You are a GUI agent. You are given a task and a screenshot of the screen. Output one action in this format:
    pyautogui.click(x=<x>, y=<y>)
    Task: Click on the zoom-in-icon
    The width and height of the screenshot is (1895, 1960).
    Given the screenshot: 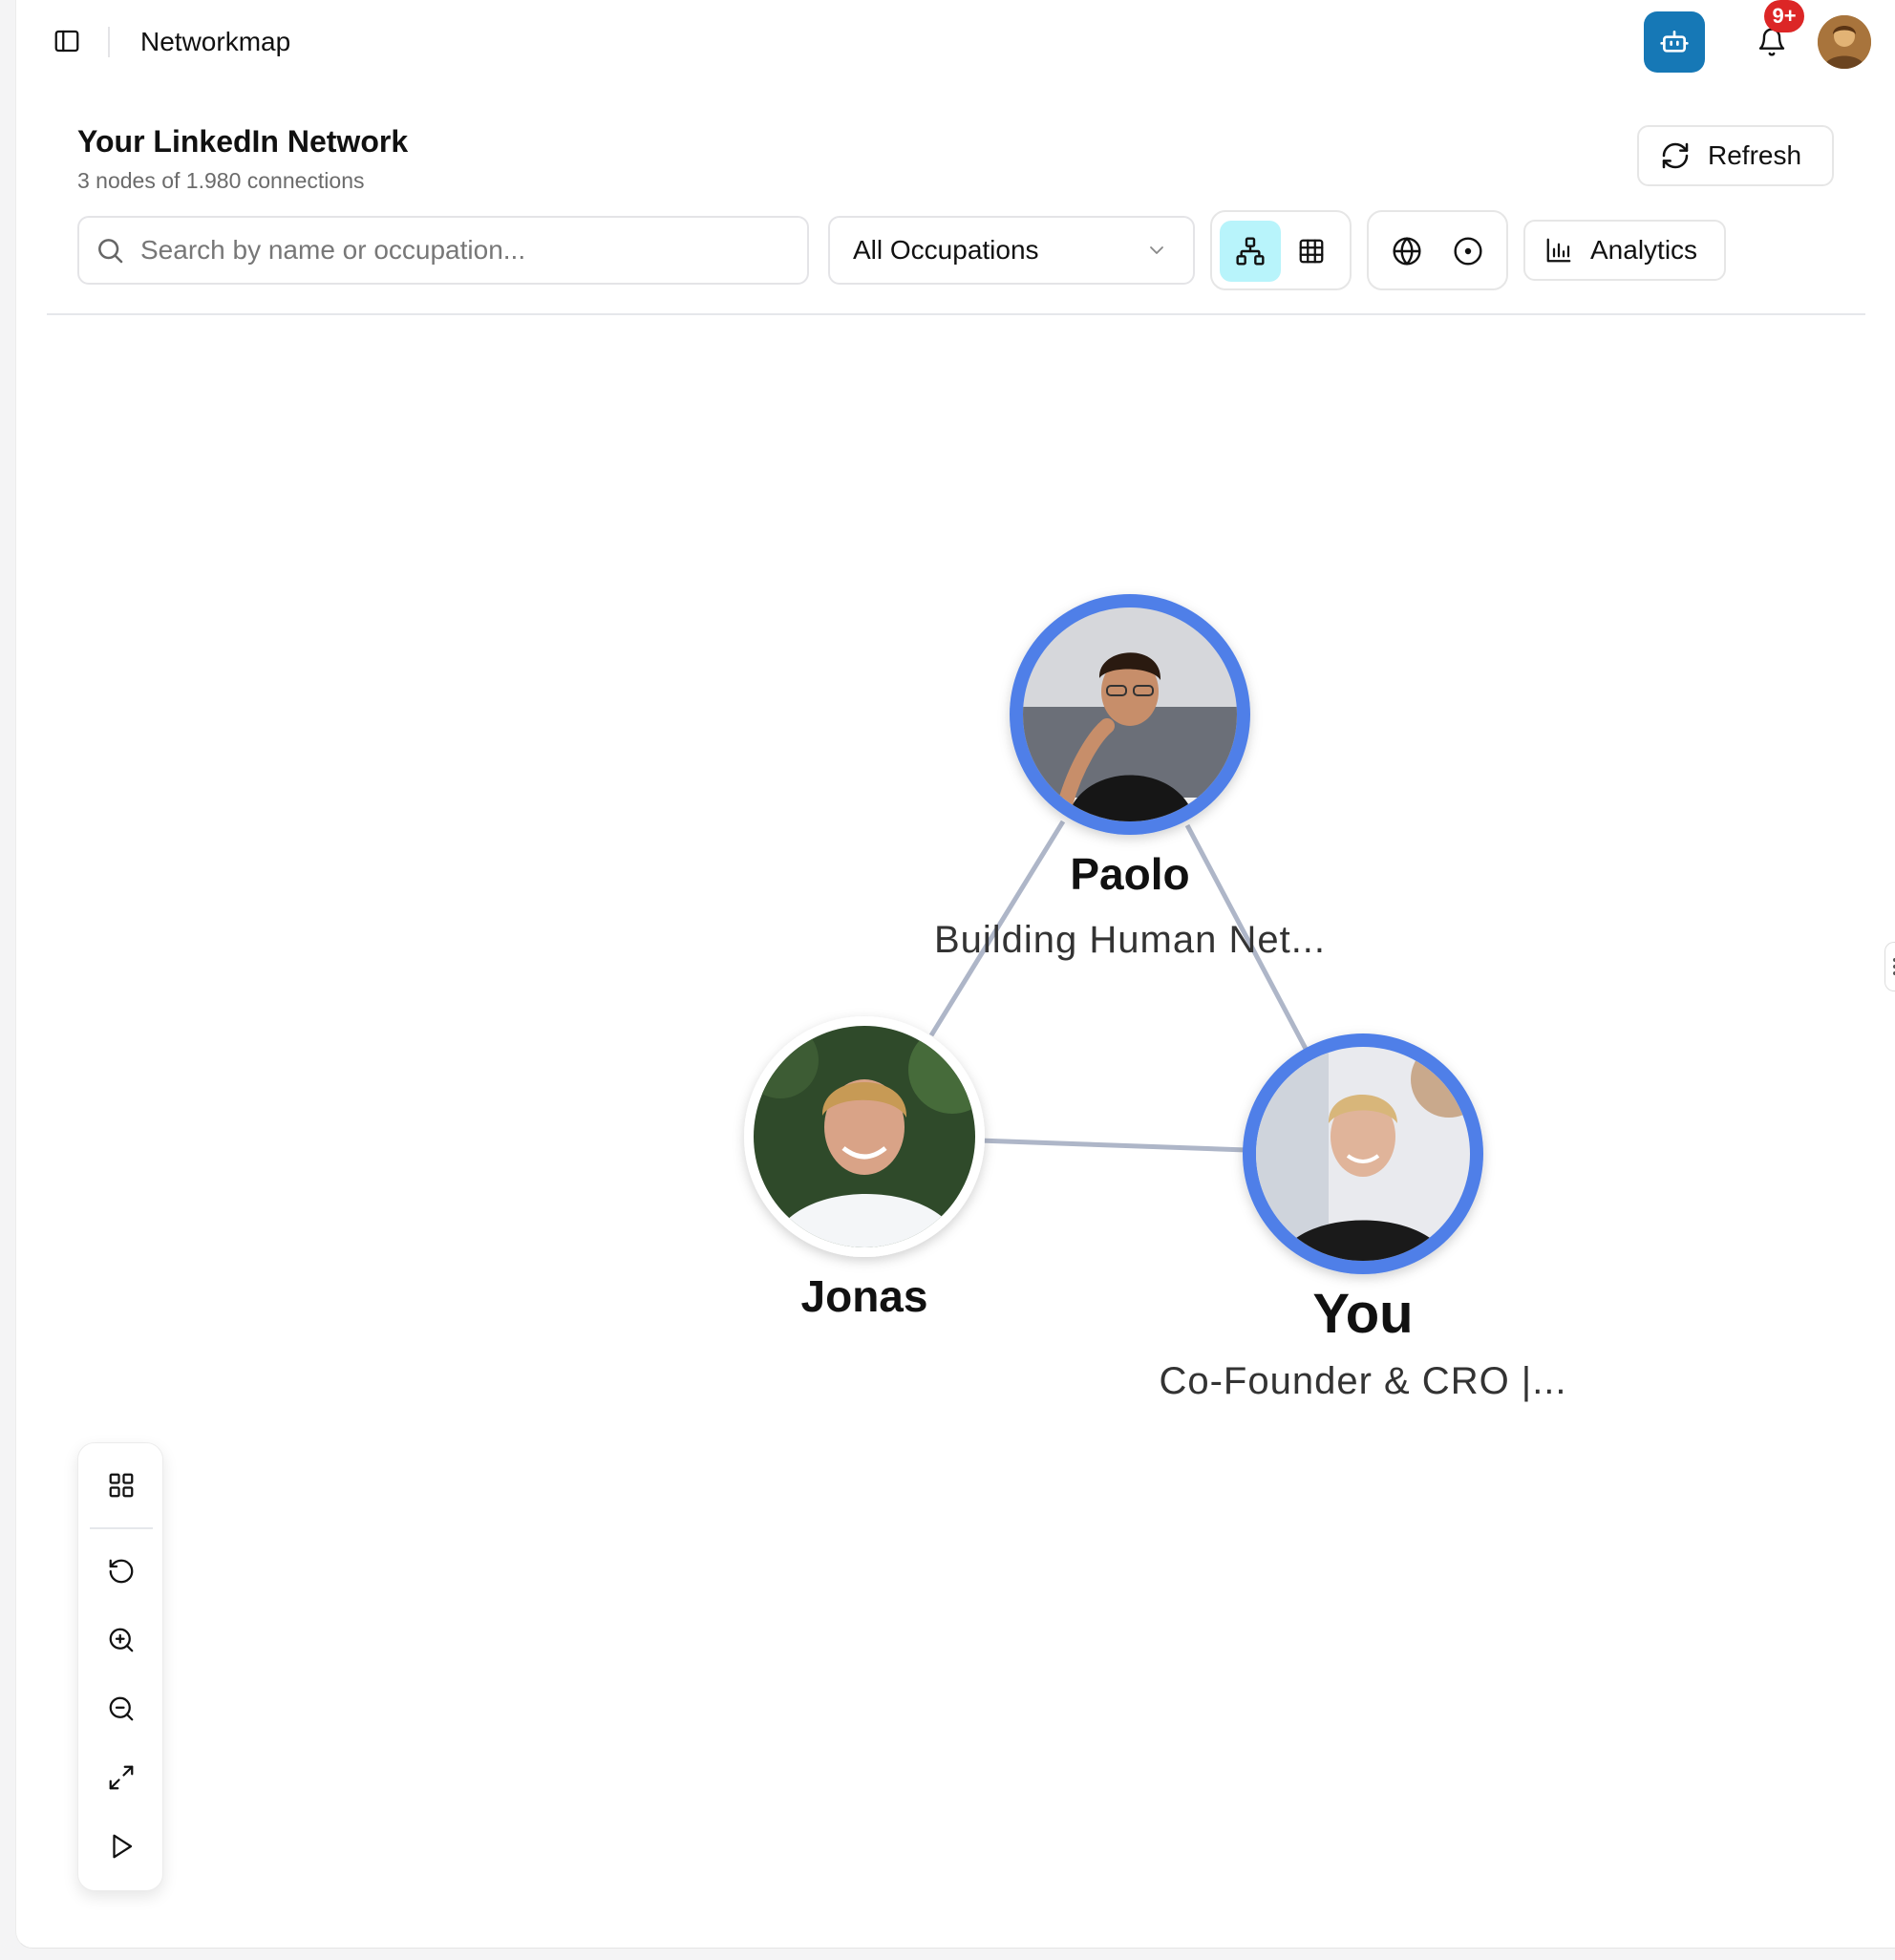 What is the action you would take?
    pyautogui.click(x=122, y=1640)
    